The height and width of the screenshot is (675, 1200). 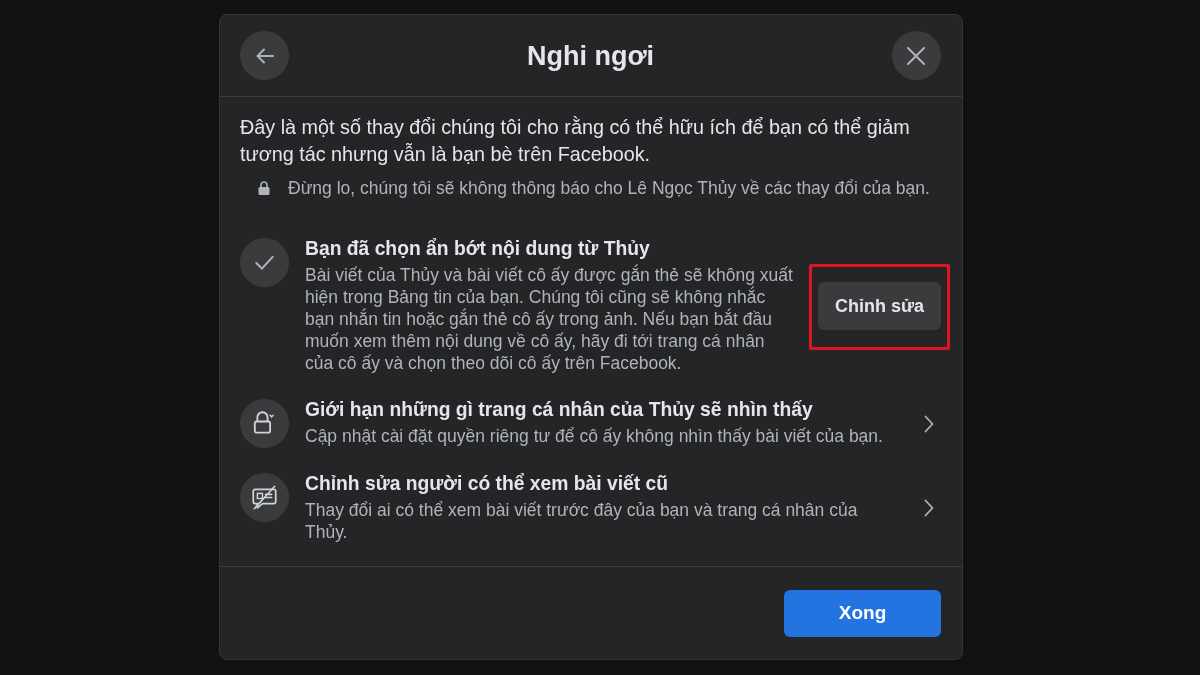 What do you see at coordinates (609, 188) in the screenshot?
I see `privacy-note: Đừng lo, chúng tôi sẽ không thông báo cho Lê Ngọc Thủy về các thay đổi của bạn.` at bounding box center [609, 188].